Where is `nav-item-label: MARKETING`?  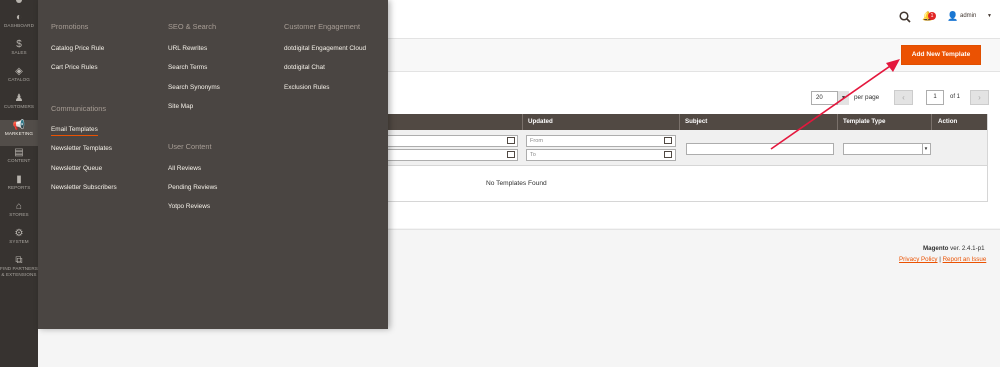 nav-item-label: MARKETING is located at coordinates (19, 133).